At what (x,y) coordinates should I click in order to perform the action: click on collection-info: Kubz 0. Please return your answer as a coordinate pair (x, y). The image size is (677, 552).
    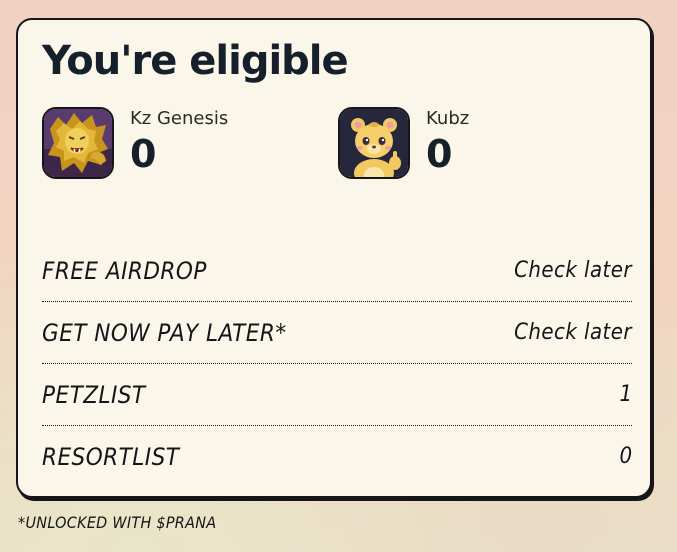
    Looking at the image, I should click on (447, 140).